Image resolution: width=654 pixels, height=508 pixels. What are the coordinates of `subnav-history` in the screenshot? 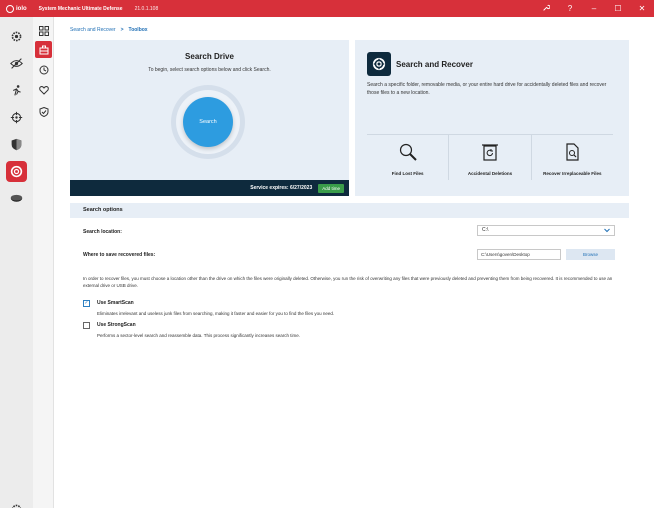 It's located at (43, 69).